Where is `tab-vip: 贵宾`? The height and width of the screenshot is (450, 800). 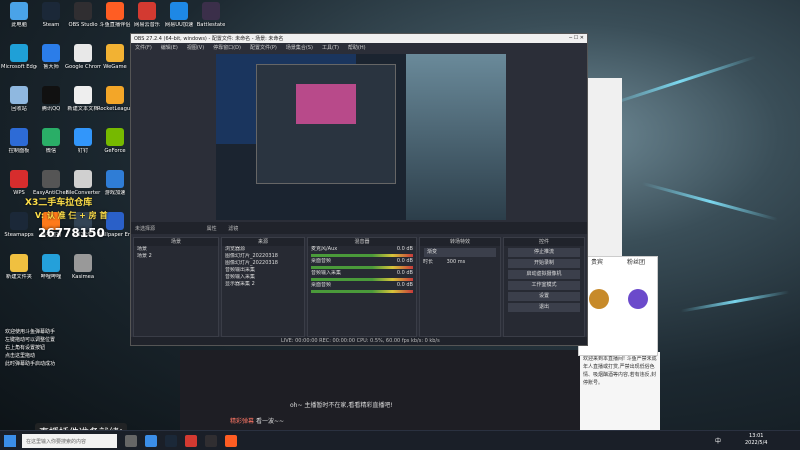 tab-vip: 贵宾 is located at coordinates (597, 263).